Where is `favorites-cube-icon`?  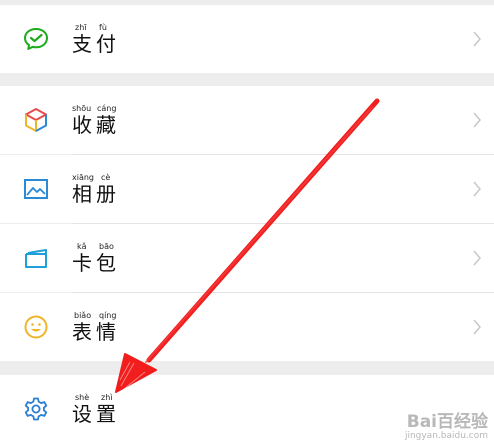 favorites-cube-icon is located at coordinates (36, 120).